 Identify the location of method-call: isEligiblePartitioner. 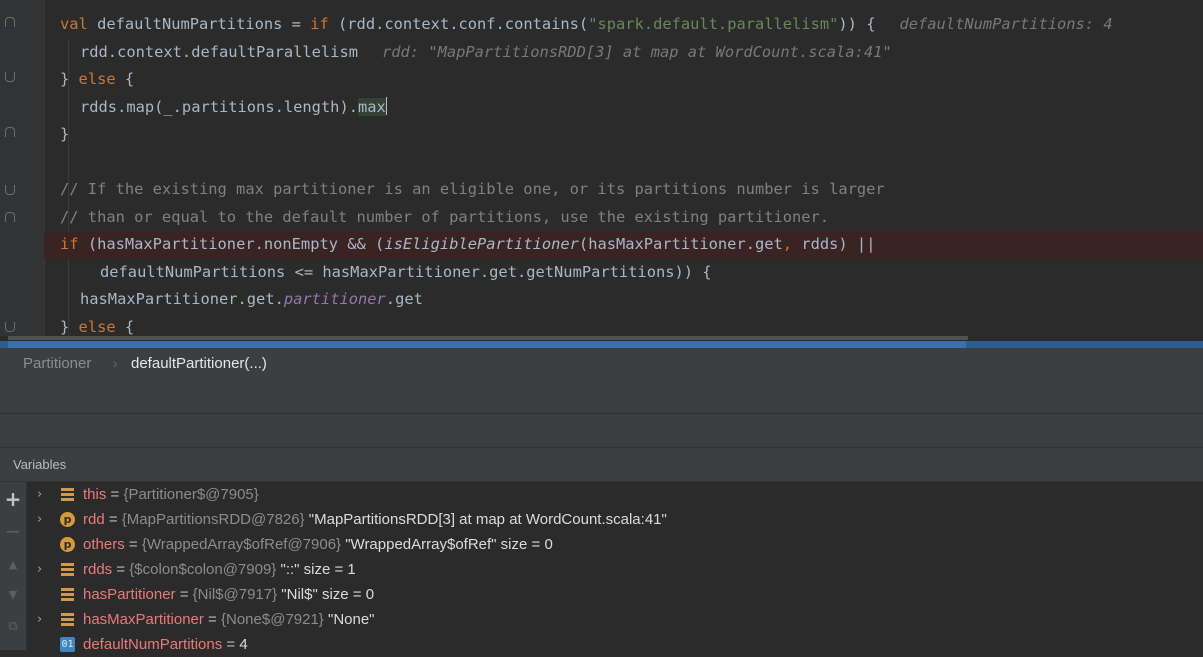
(481, 244).